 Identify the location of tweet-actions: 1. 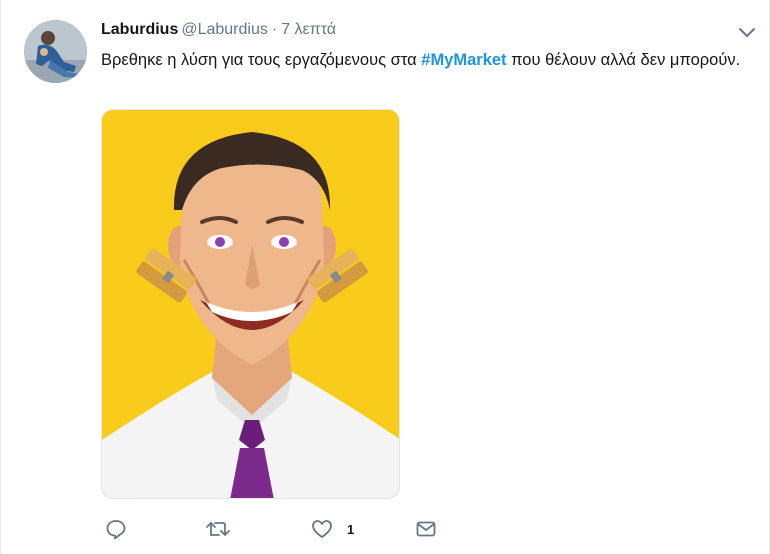
(301, 529).